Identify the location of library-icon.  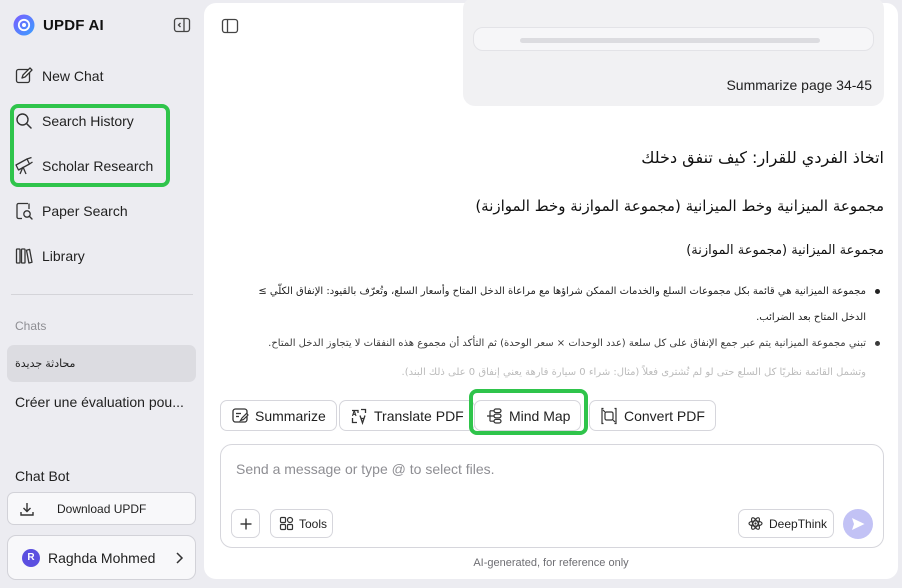
(24, 256).